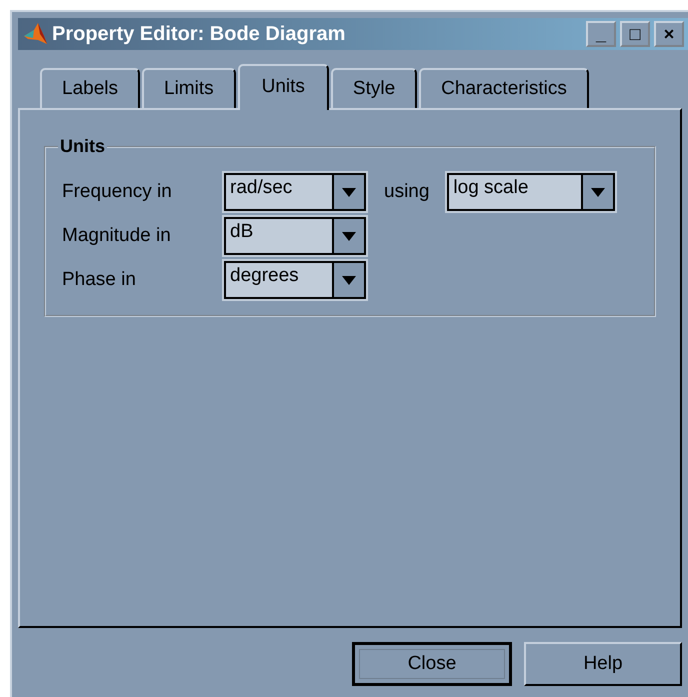 The image size is (688, 697). I want to click on dropdown: dB, so click(295, 236).